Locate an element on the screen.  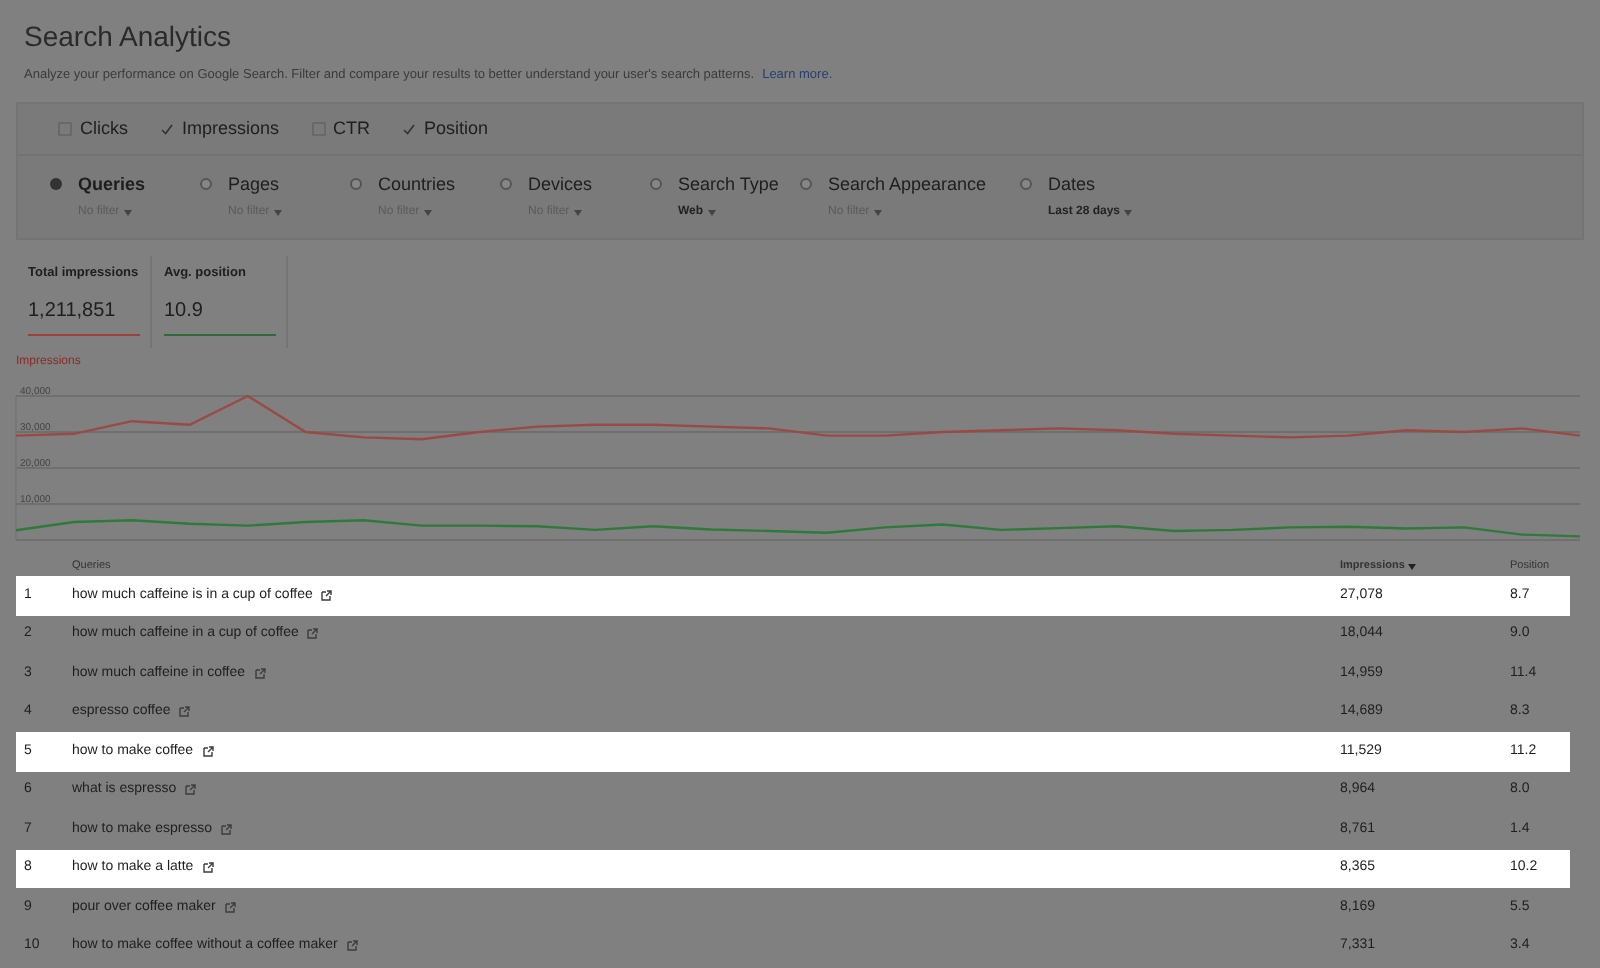
metric-checkbox: Clicks is located at coordinates (93, 129).